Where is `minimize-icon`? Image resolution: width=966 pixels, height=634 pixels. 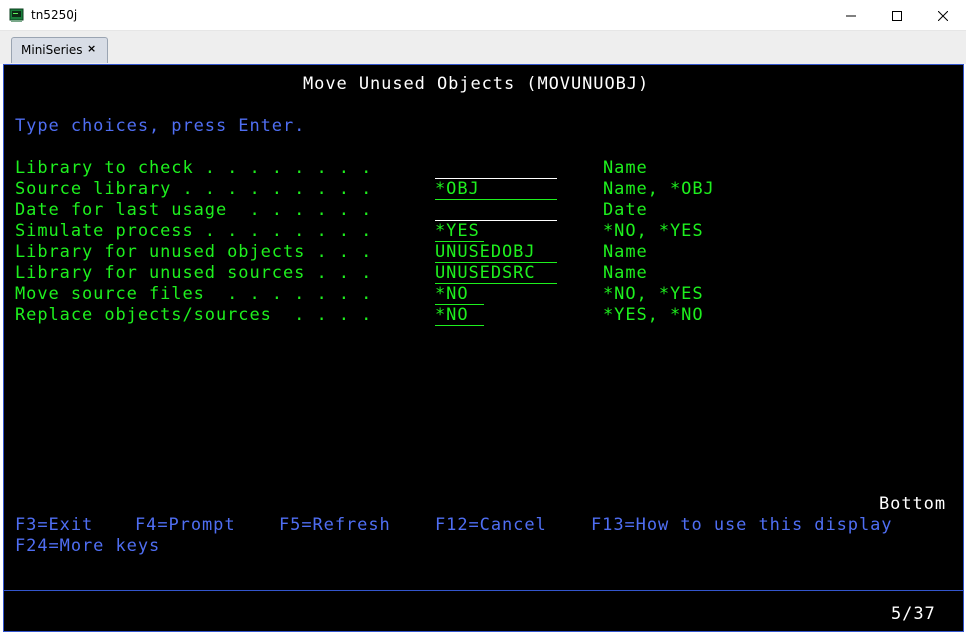
minimize-icon is located at coordinates (851, 15).